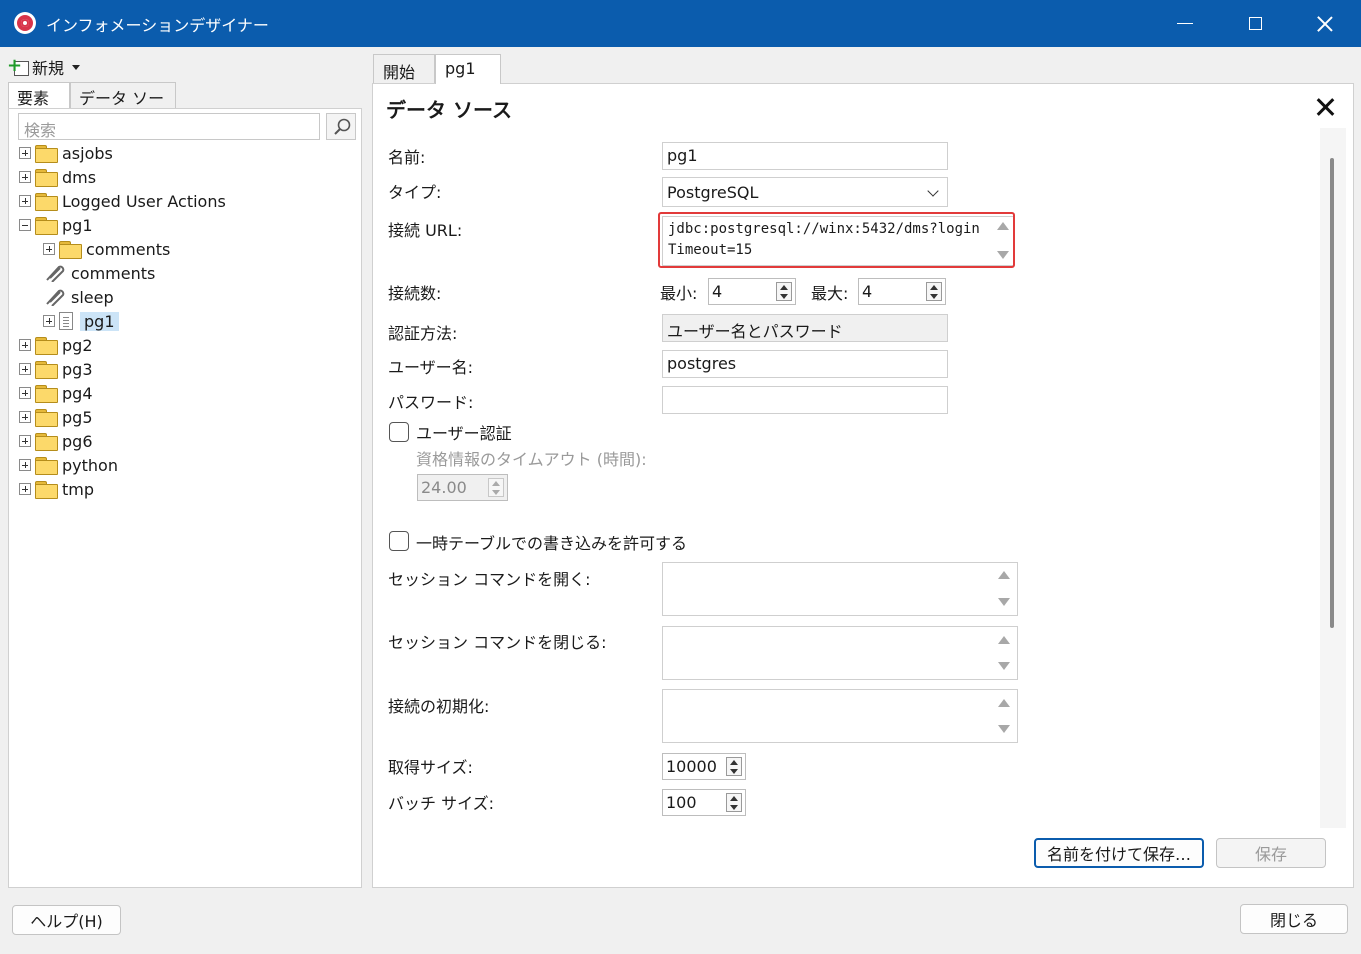  What do you see at coordinates (99, 321) in the screenshot?
I see `tree-item-label: pg1` at bounding box center [99, 321].